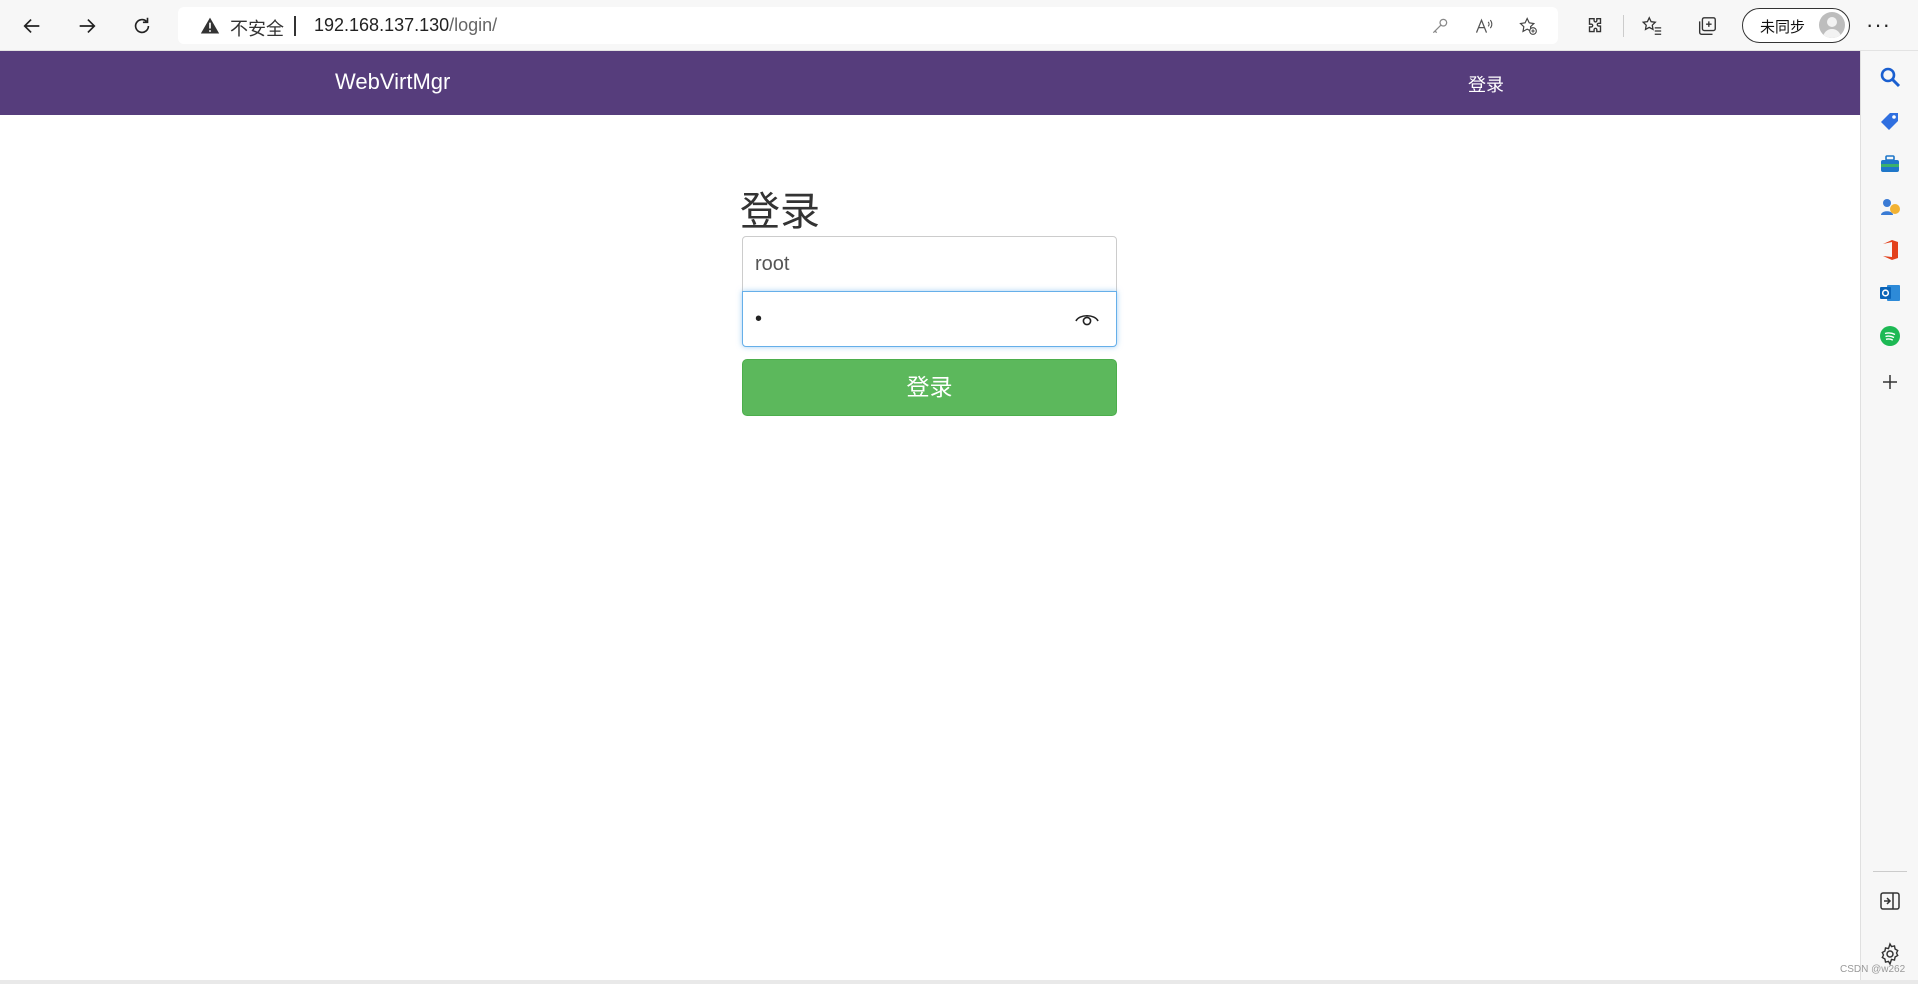  I want to click on favorites-icon, so click(1651, 25).